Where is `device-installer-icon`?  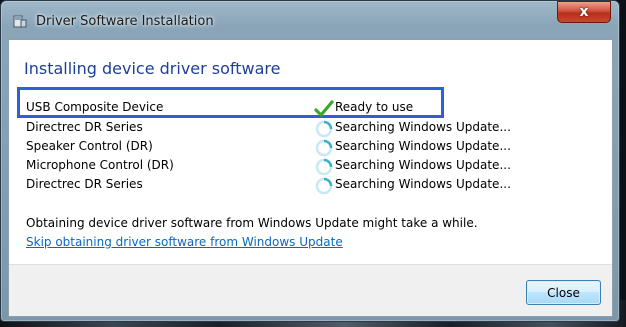
device-installer-icon is located at coordinates (20, 21).